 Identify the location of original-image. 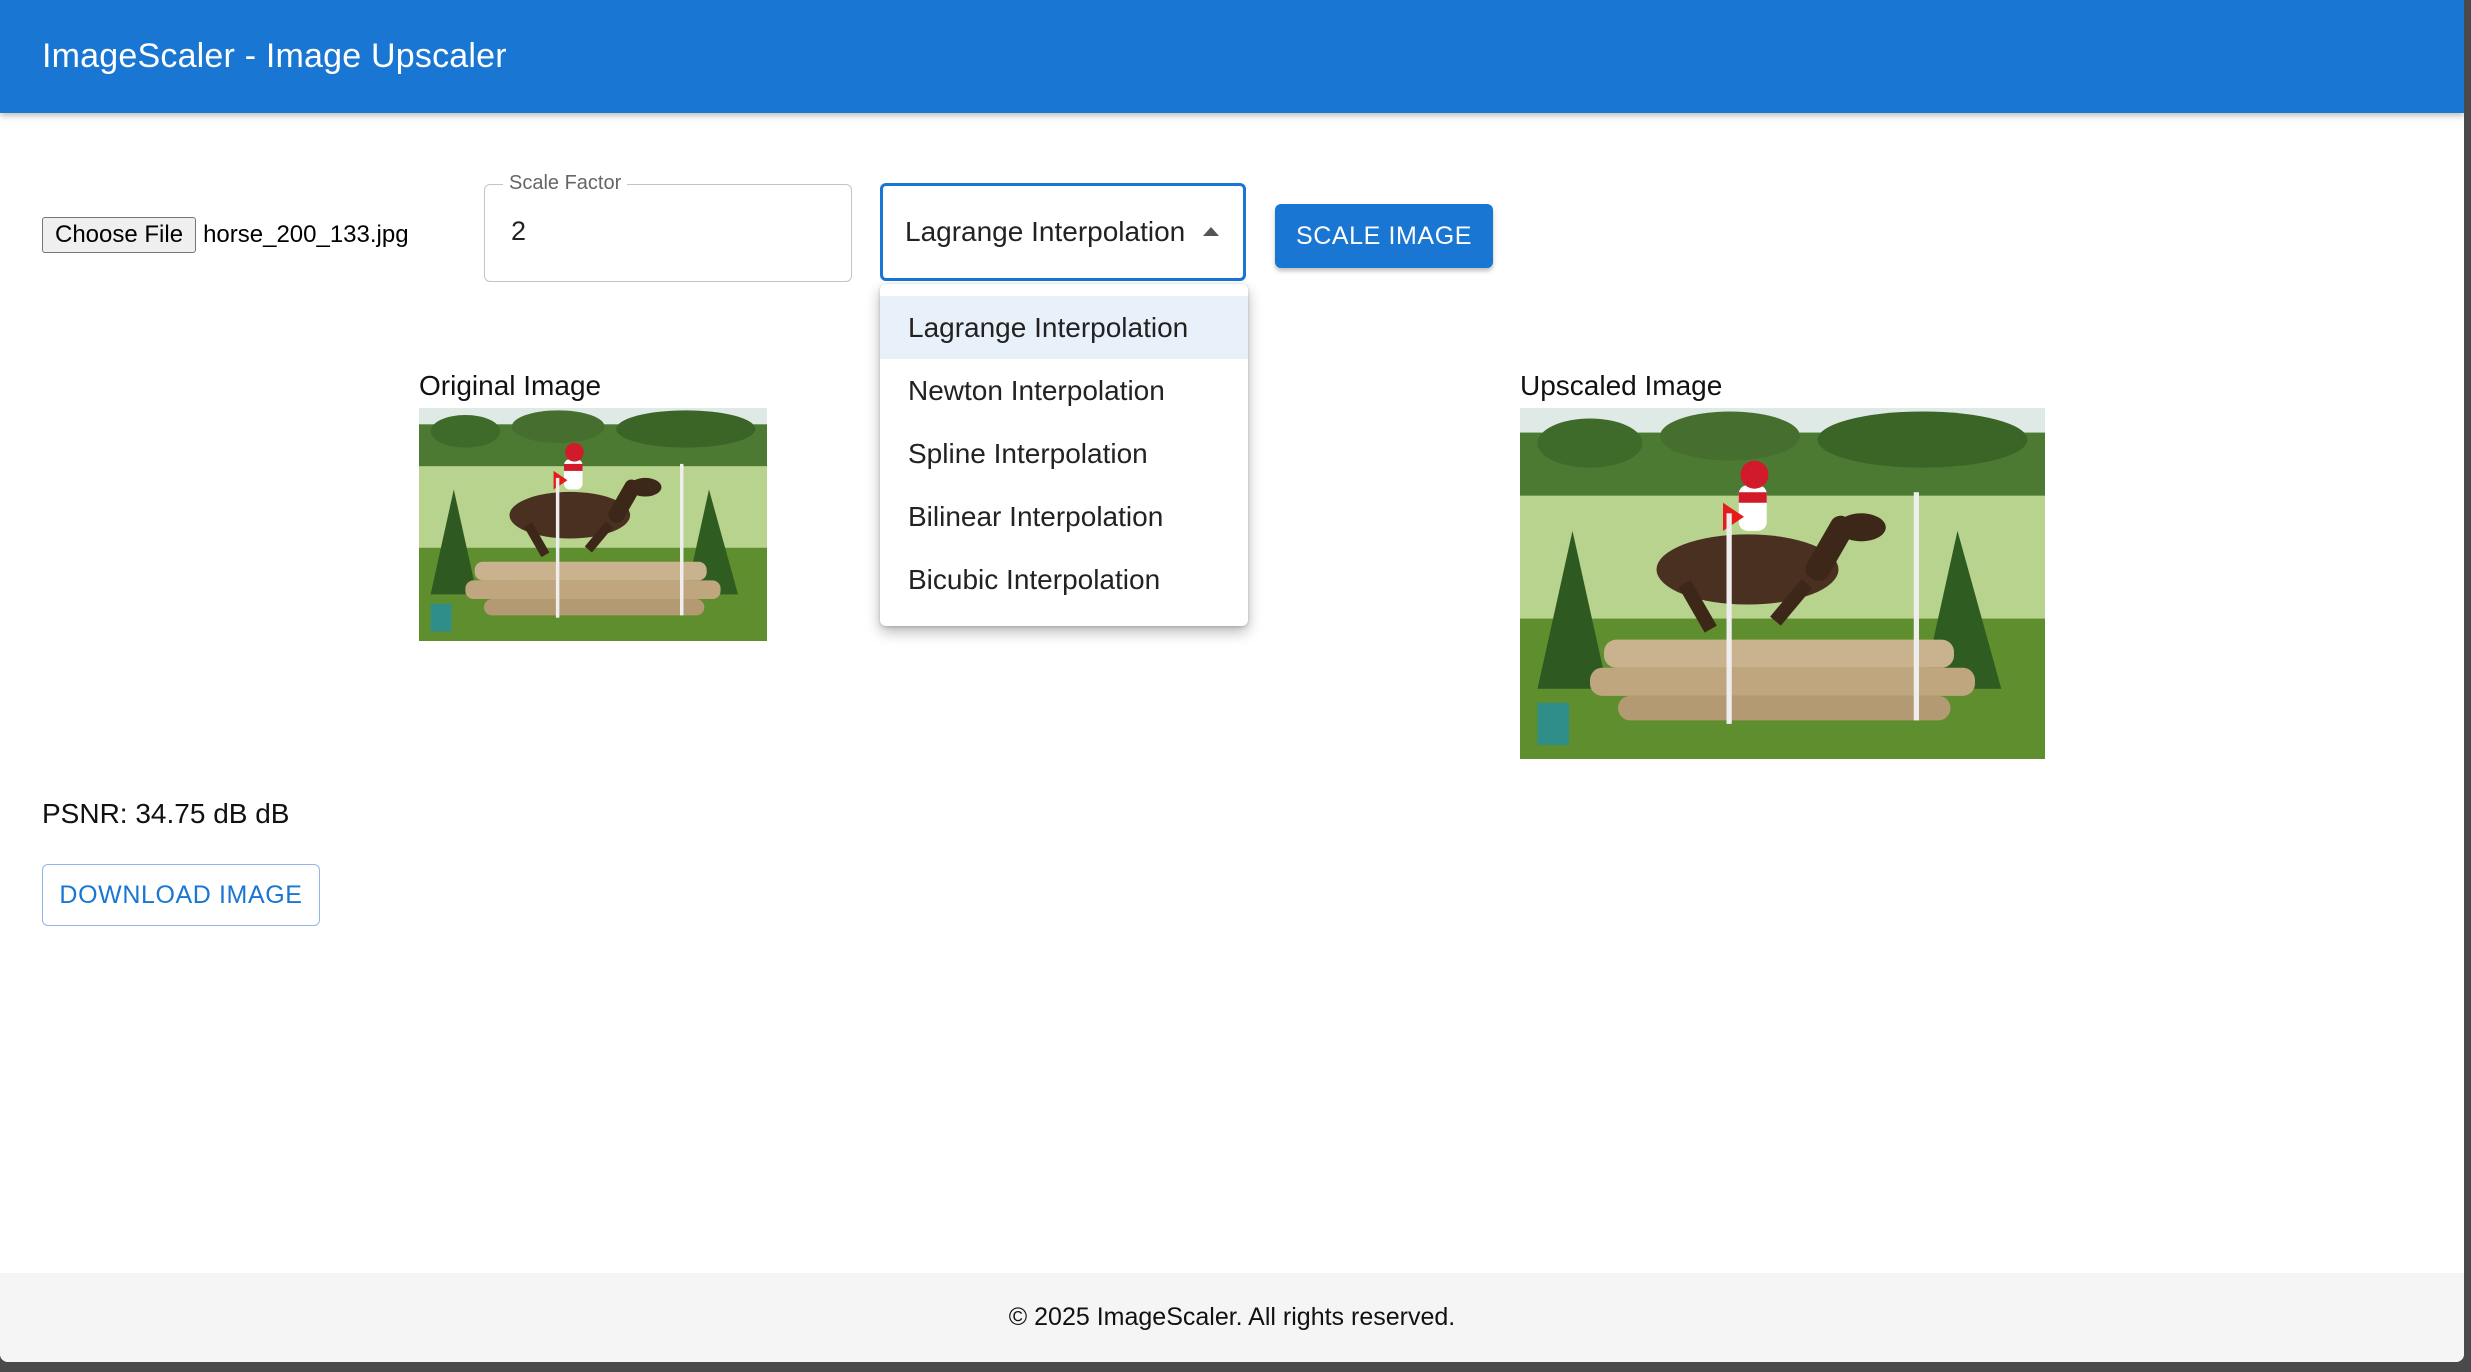
(593, 524).